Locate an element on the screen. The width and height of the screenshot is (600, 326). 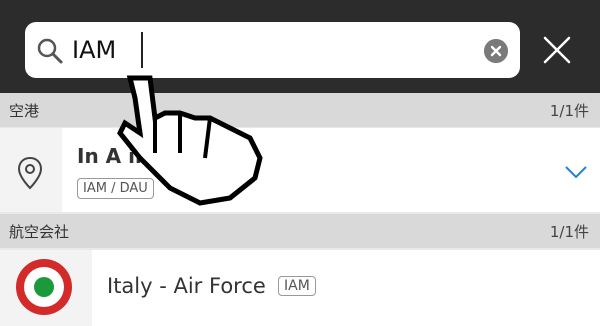
close-icon is located at coordinates (557, 50).